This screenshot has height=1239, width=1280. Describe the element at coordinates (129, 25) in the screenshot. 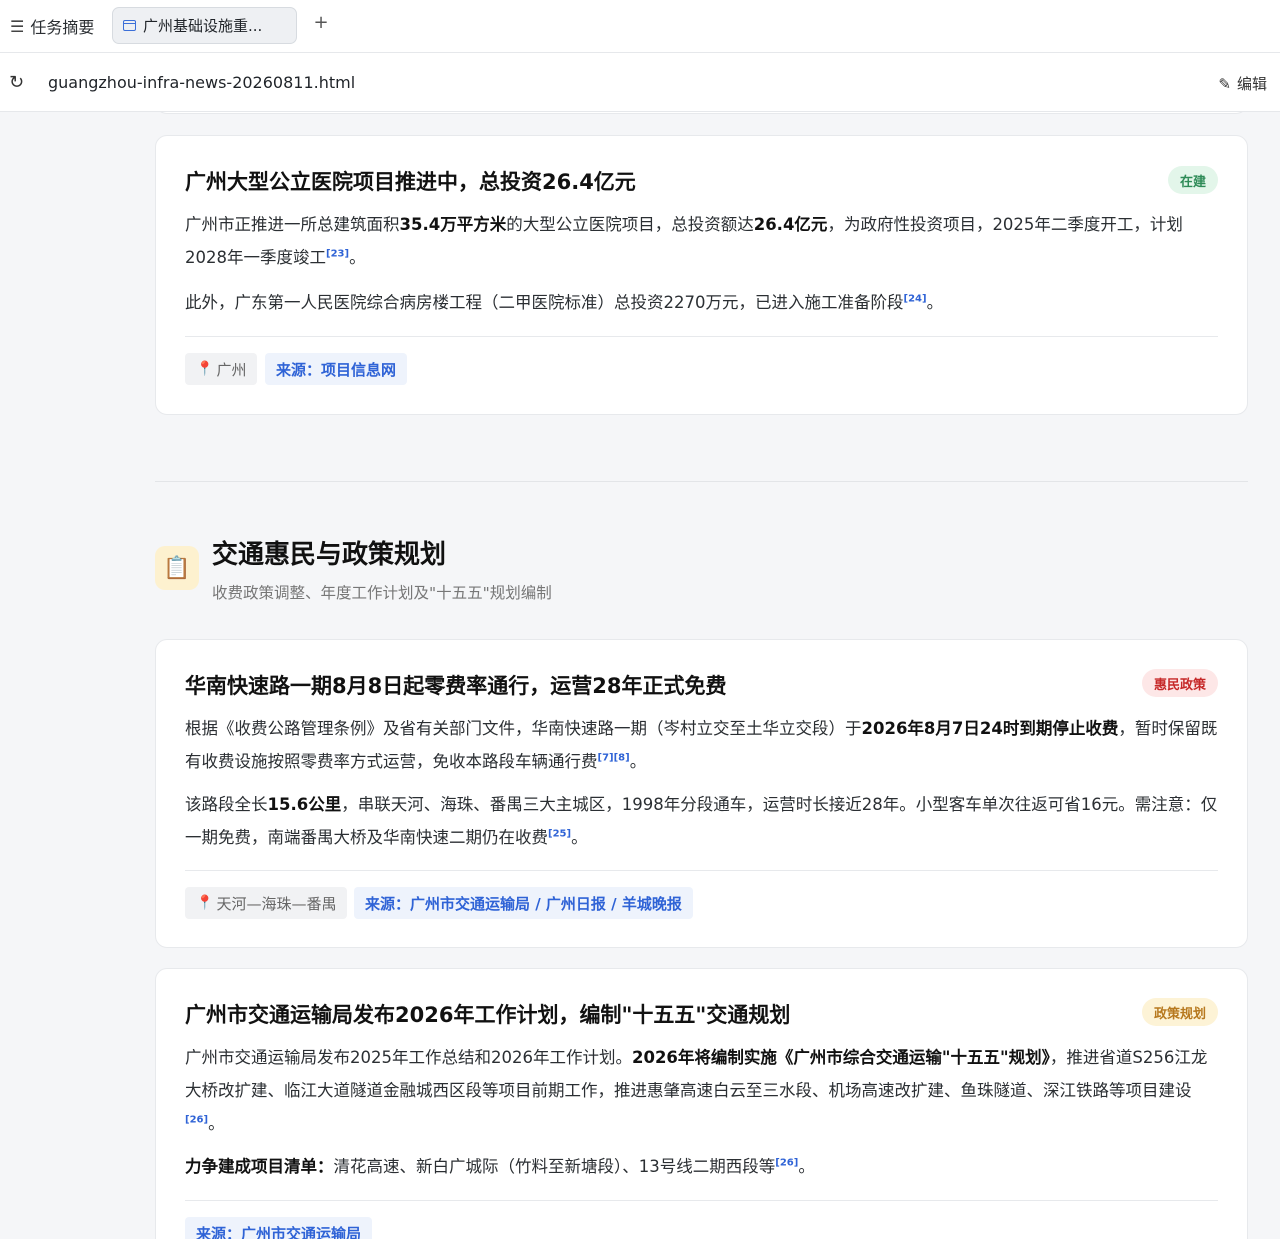

I see `window-icon` at that location.